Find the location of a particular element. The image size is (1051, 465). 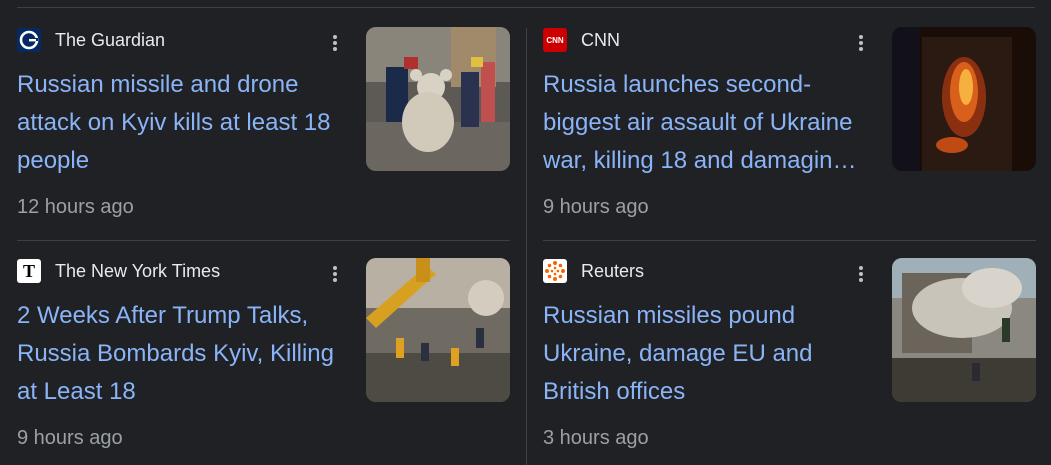

timestamp: 12 hours ago is located at coordinates (75, 207).